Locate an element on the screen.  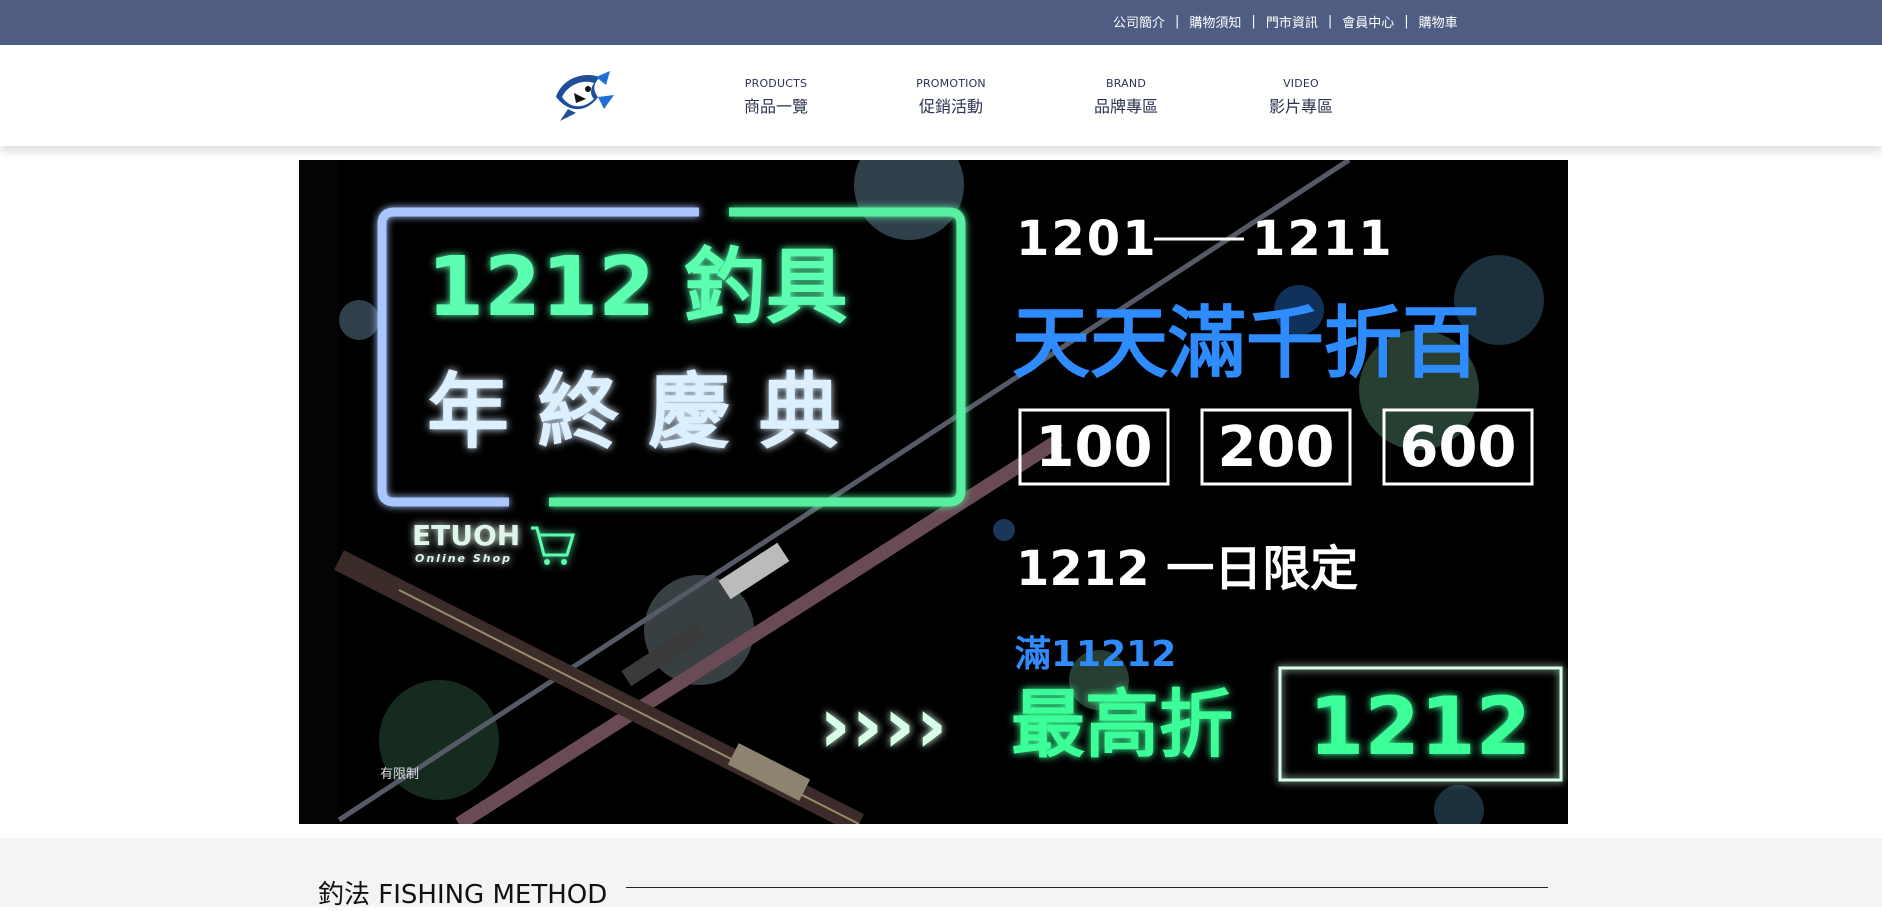
top-link-company: 公司簡介 is located at coordinates (1139, 21).